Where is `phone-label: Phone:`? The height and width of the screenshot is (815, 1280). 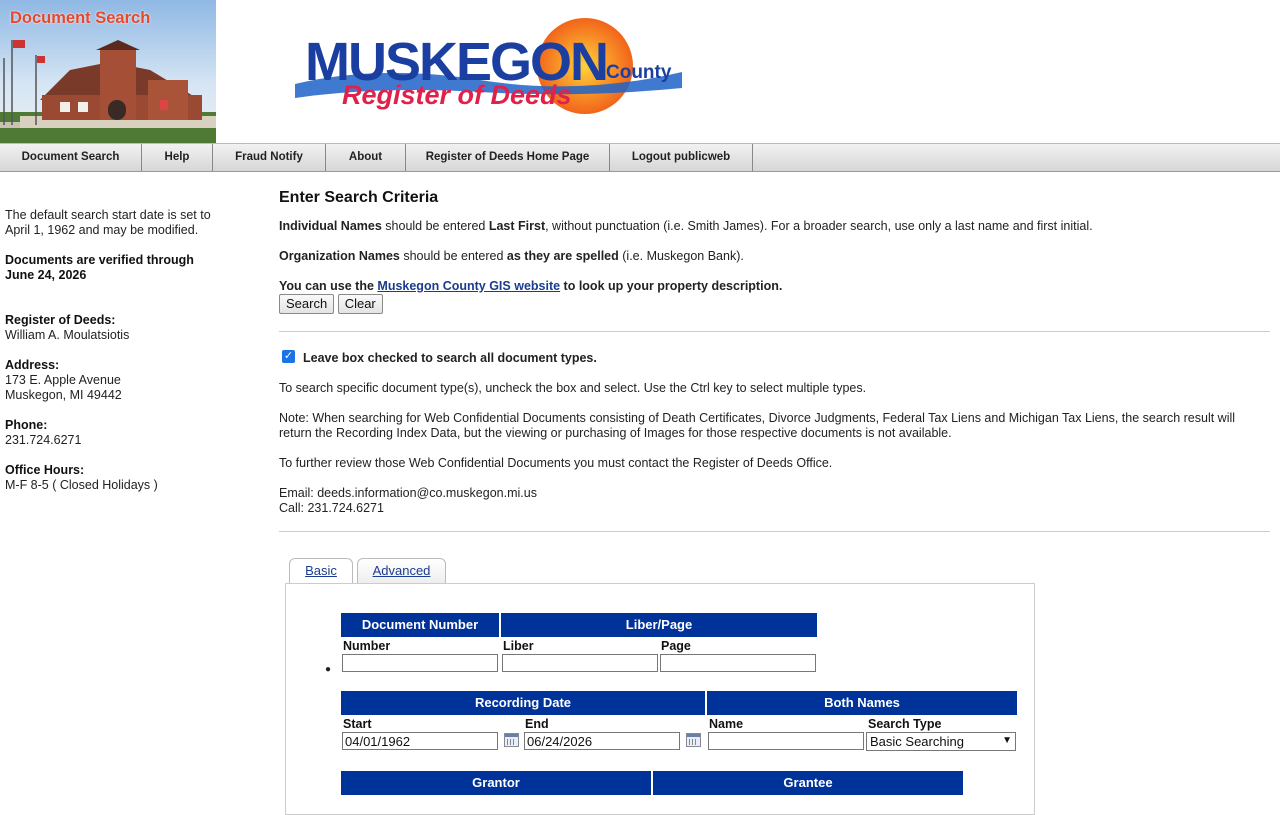 phone-label: Phone: is located at coordinates (26, 425).